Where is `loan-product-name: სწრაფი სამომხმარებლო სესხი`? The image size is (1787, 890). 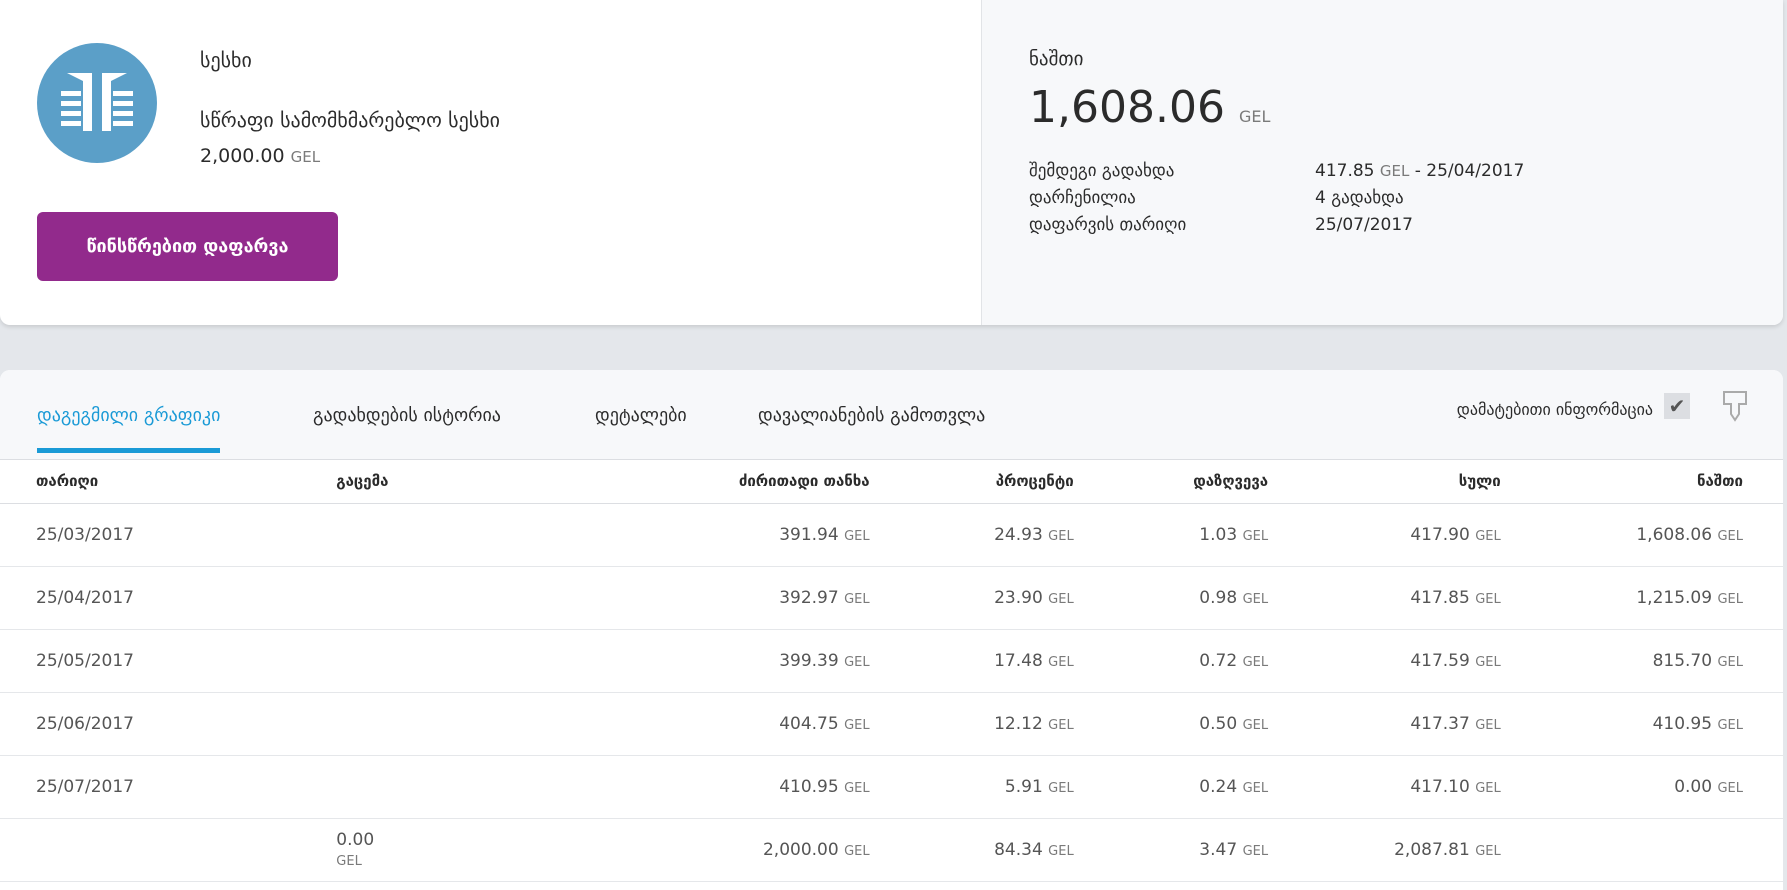 loan-product-name: სწრაფი სამომხმარებლო სესხი is located at coordinates (350, 120).